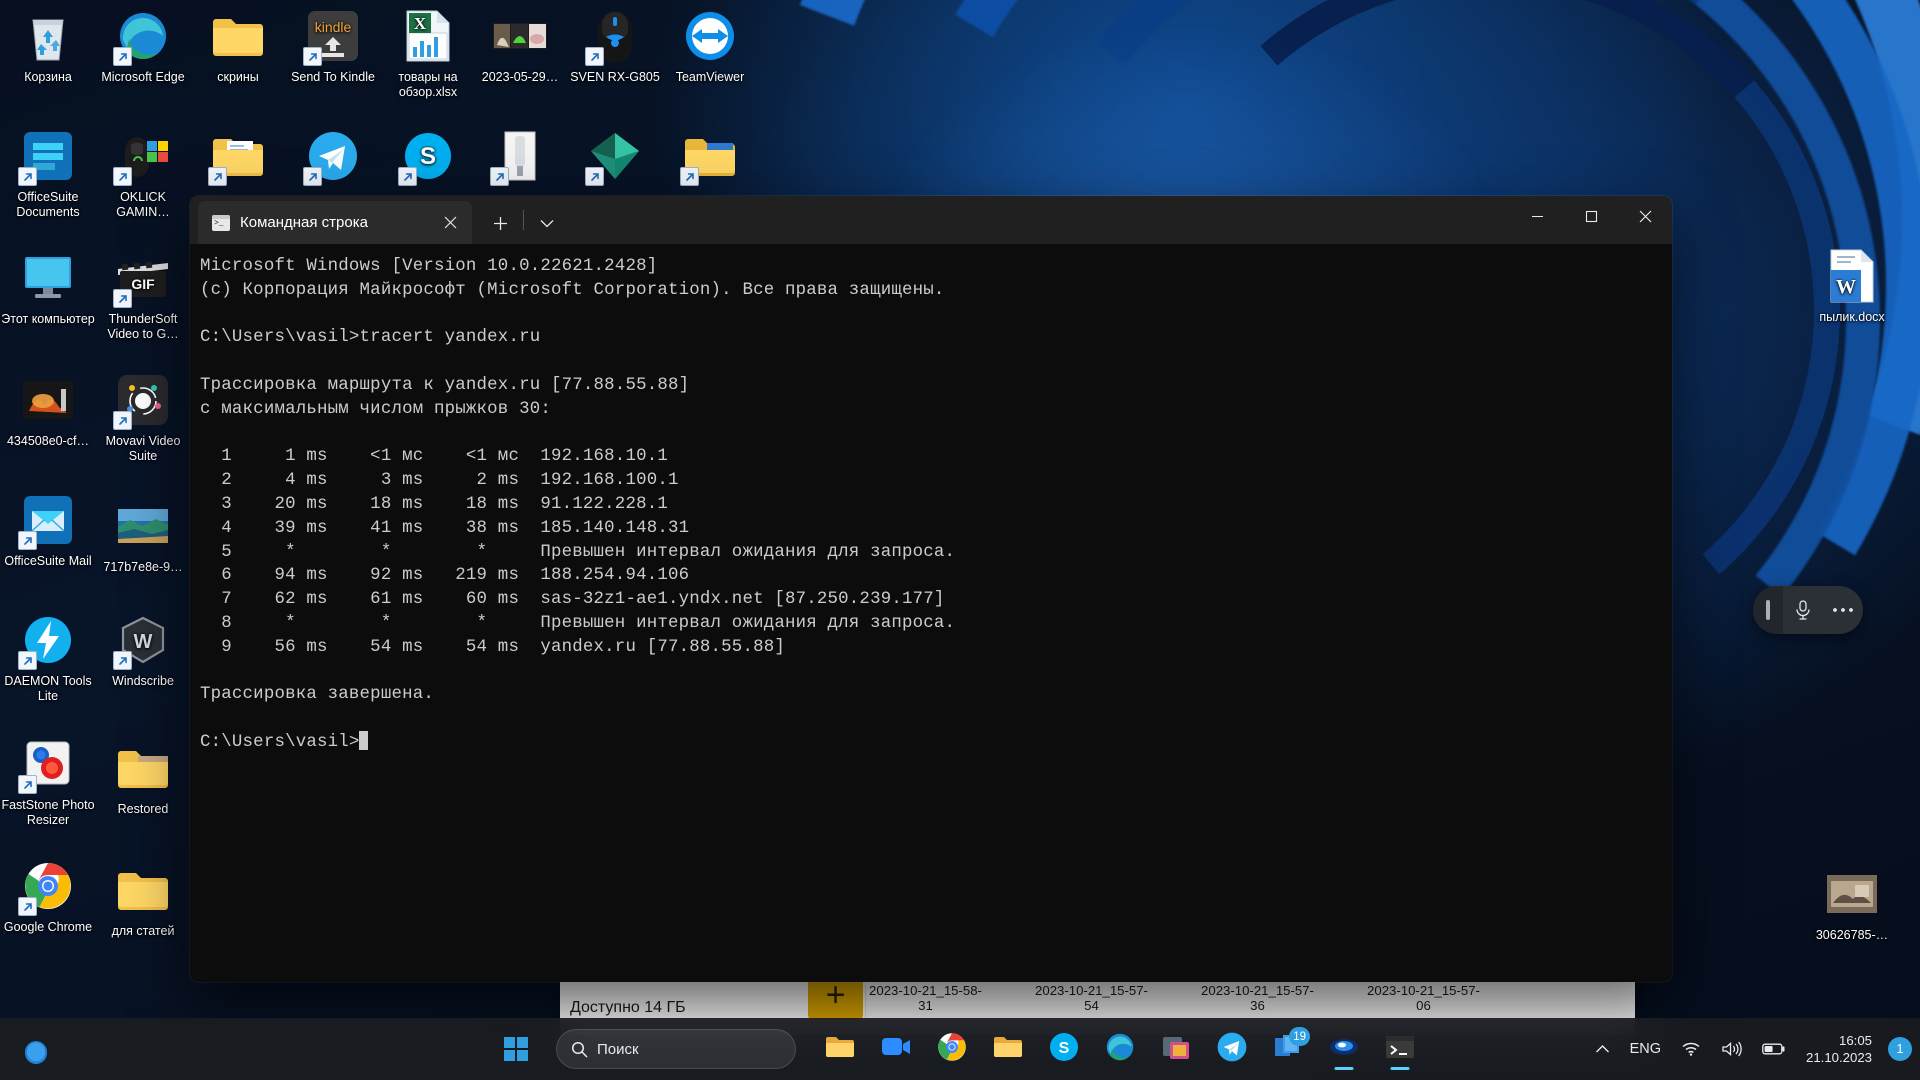  Describe the element at coordinates (333, 159) in the screenshot. I see `desktop-icon-telegram` at that location.